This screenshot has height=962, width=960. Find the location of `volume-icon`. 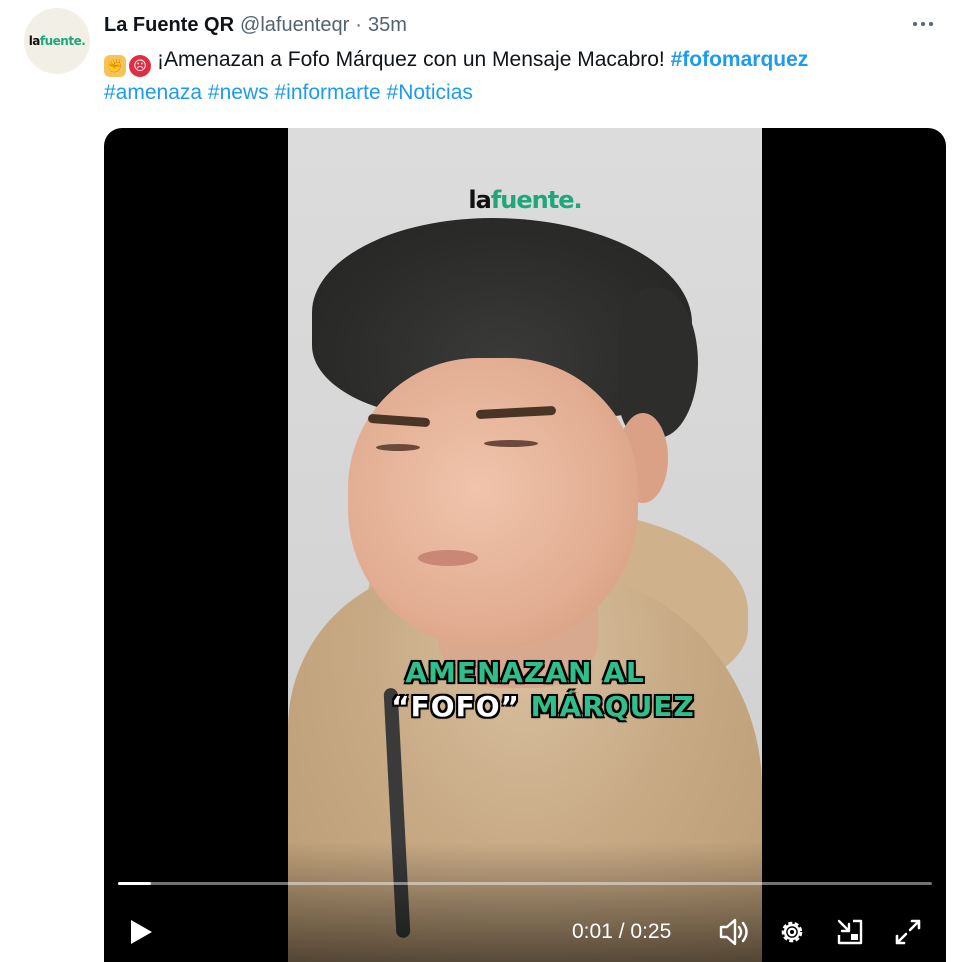

volume-icon is located at coordinates (733, 932).